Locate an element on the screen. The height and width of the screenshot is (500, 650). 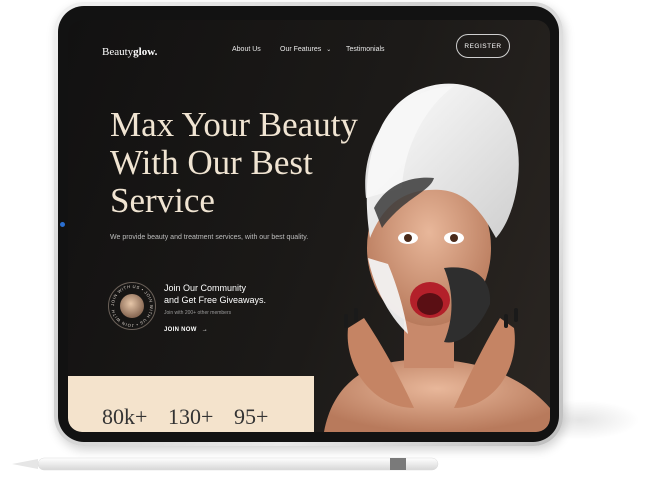
join-now-link: JOIN NOW → is located at coordinates (186, 330).